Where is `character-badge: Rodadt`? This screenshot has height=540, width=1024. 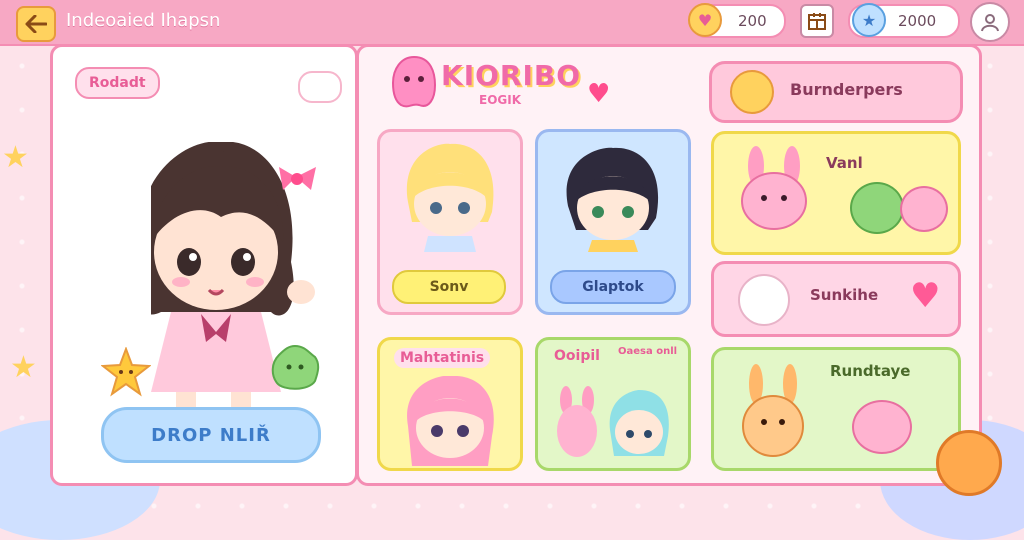
character-badge: Rodadt is located at coordinates (117, 83).